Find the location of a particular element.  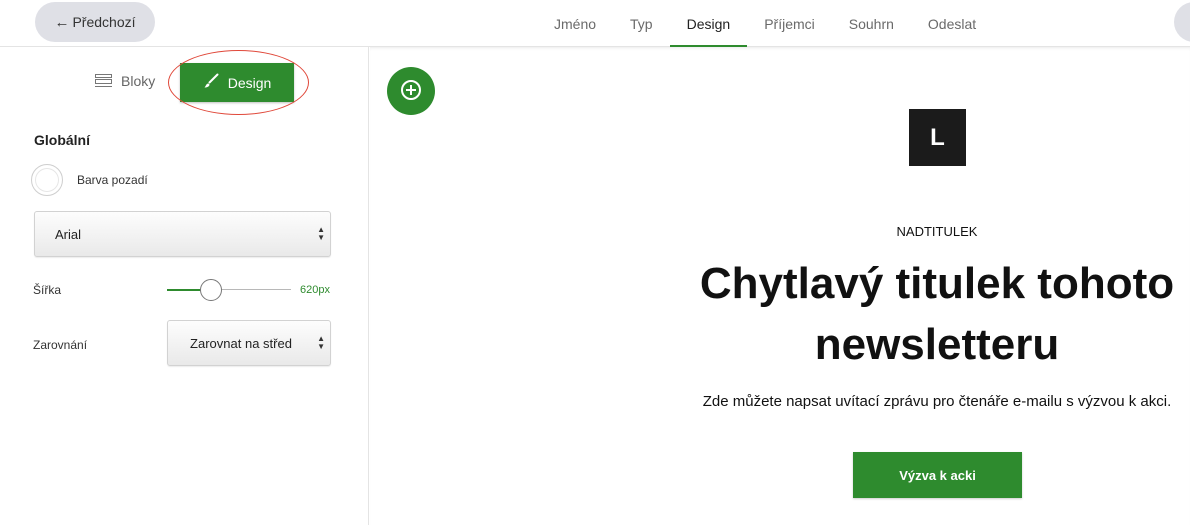

back-button-label: Předchozí is located at coordinates (104, 22).